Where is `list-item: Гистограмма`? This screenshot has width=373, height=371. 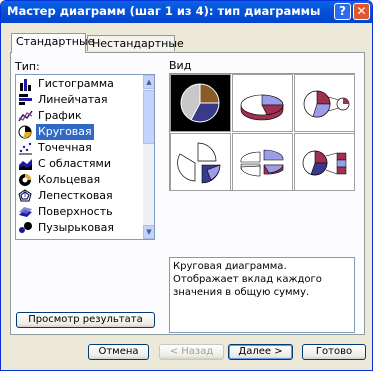 list-item: Гистограмма is located at coordinates (79, 84).